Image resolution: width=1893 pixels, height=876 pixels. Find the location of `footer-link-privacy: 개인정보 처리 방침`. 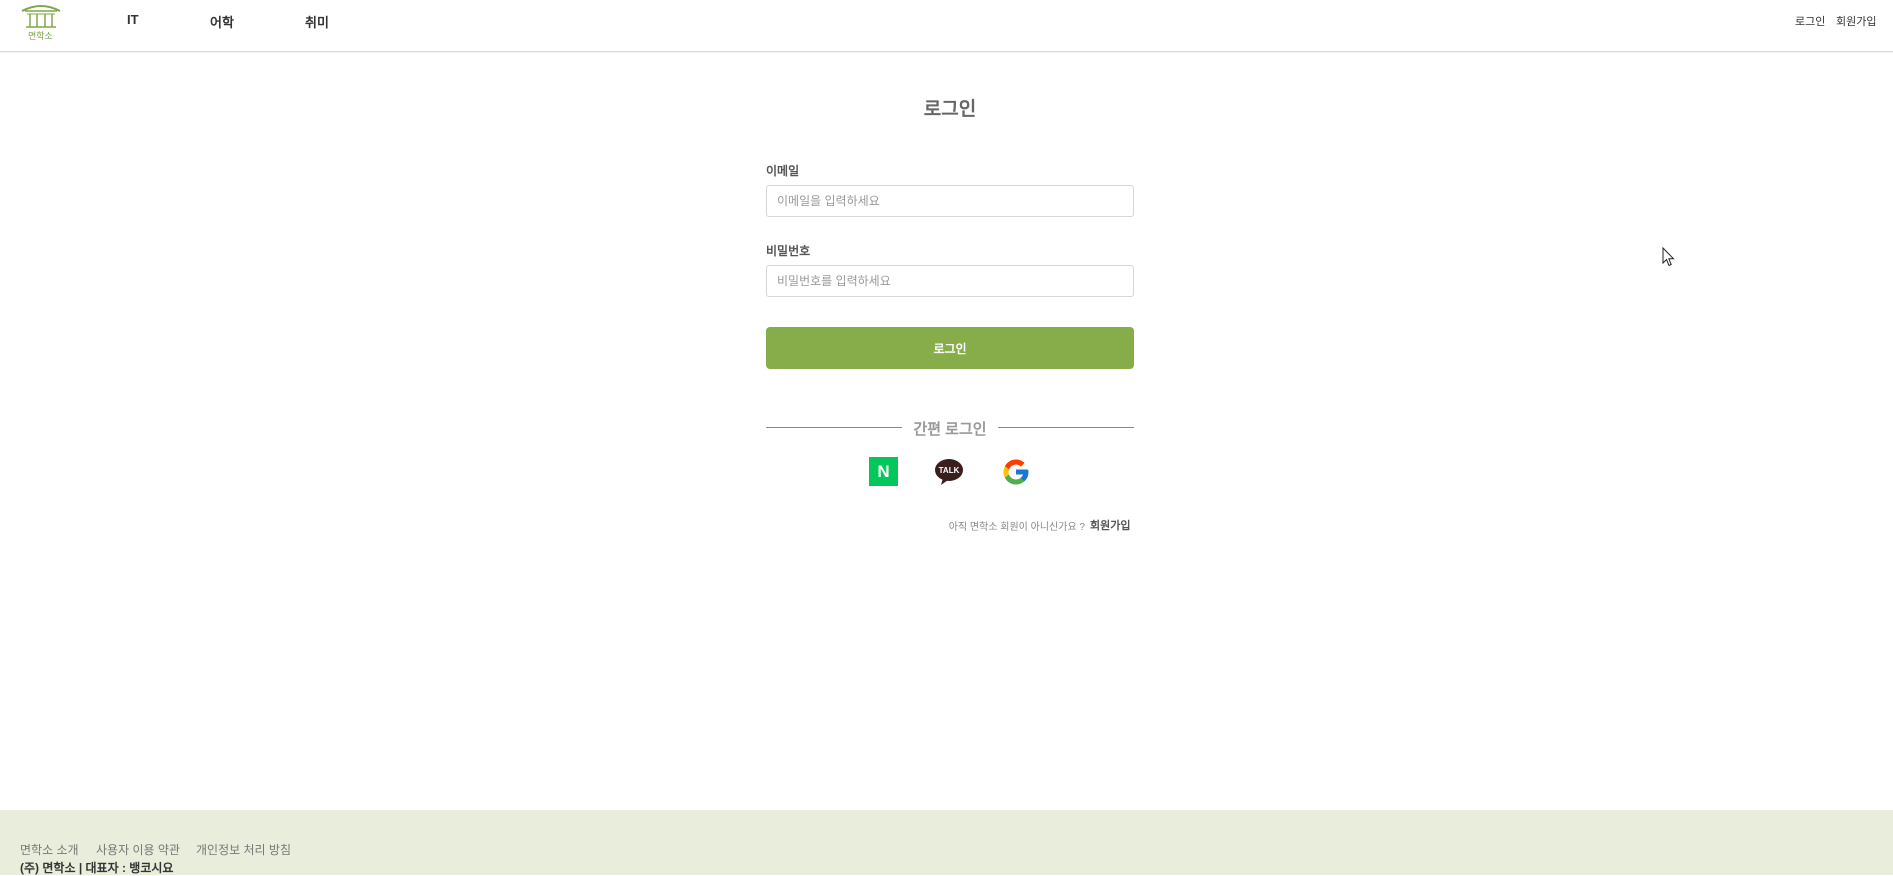

footer-link-privacy: 개인정보 처리 방침 is located at coordinates (243, 849).